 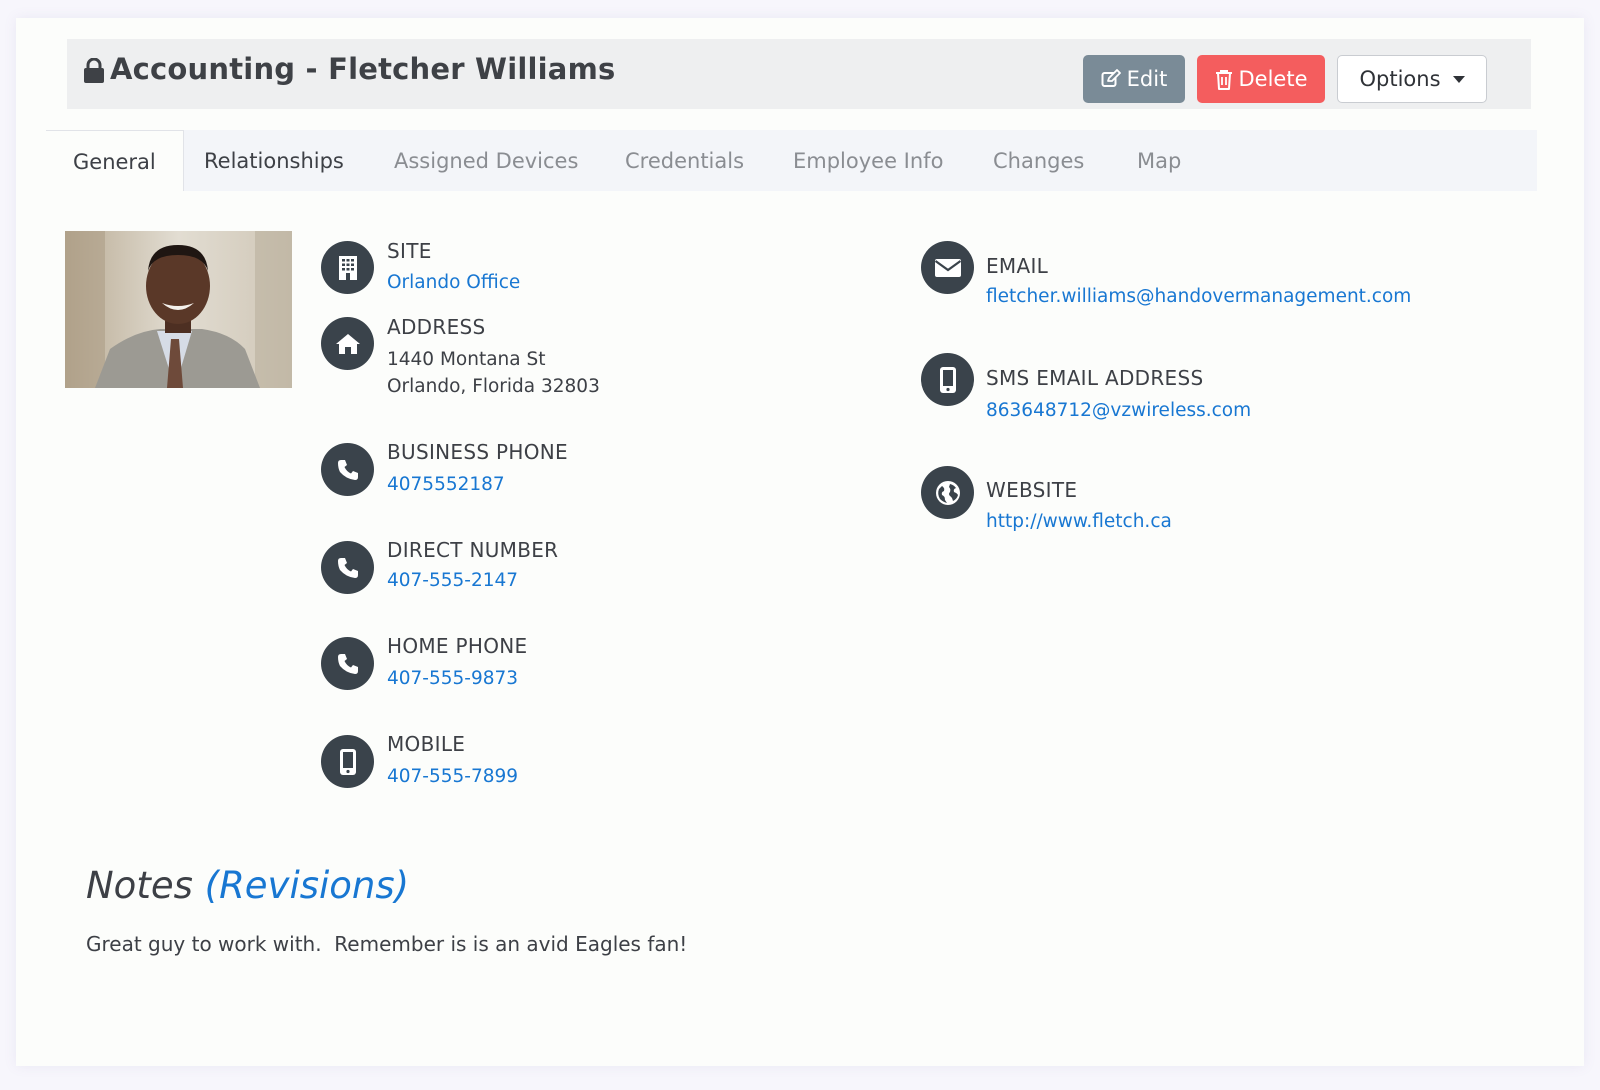 What do you see at coordinates (684, 160) in the screenshot?
I see `tab-credentials: Credentials` at bounding box center [684, 160].